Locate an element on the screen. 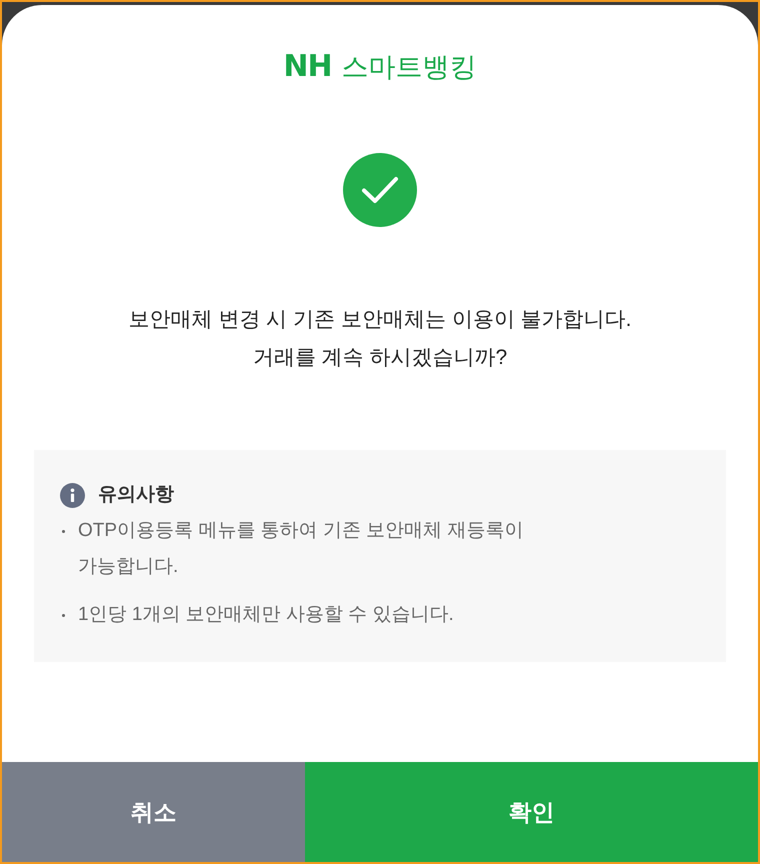 The height and width of the screenshot is (864, 760). cancel-button: 취소 is located at coordinates (153, 812).